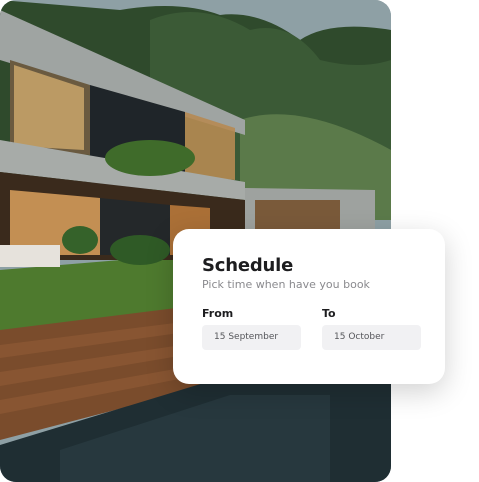  What do you see at coordinates (218, 313) in the screenshot?
I see `from-label: From` at bounding box center [218, 313].